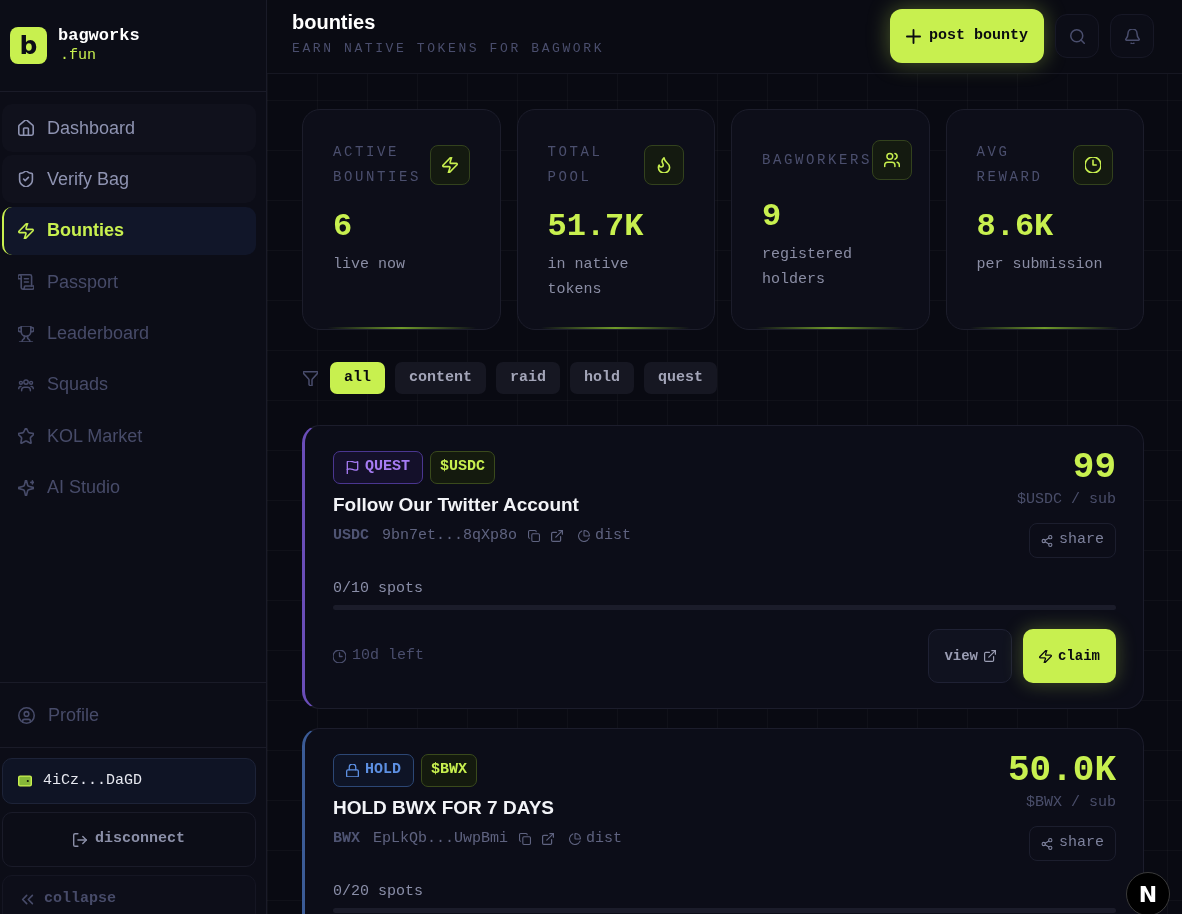 The width and height of the screenshot is (1182, 914). What do you see at coordinates (129, 179) in the screenshot?
I see `nav-item: Verify Bag` at bounding box center [129, 179].